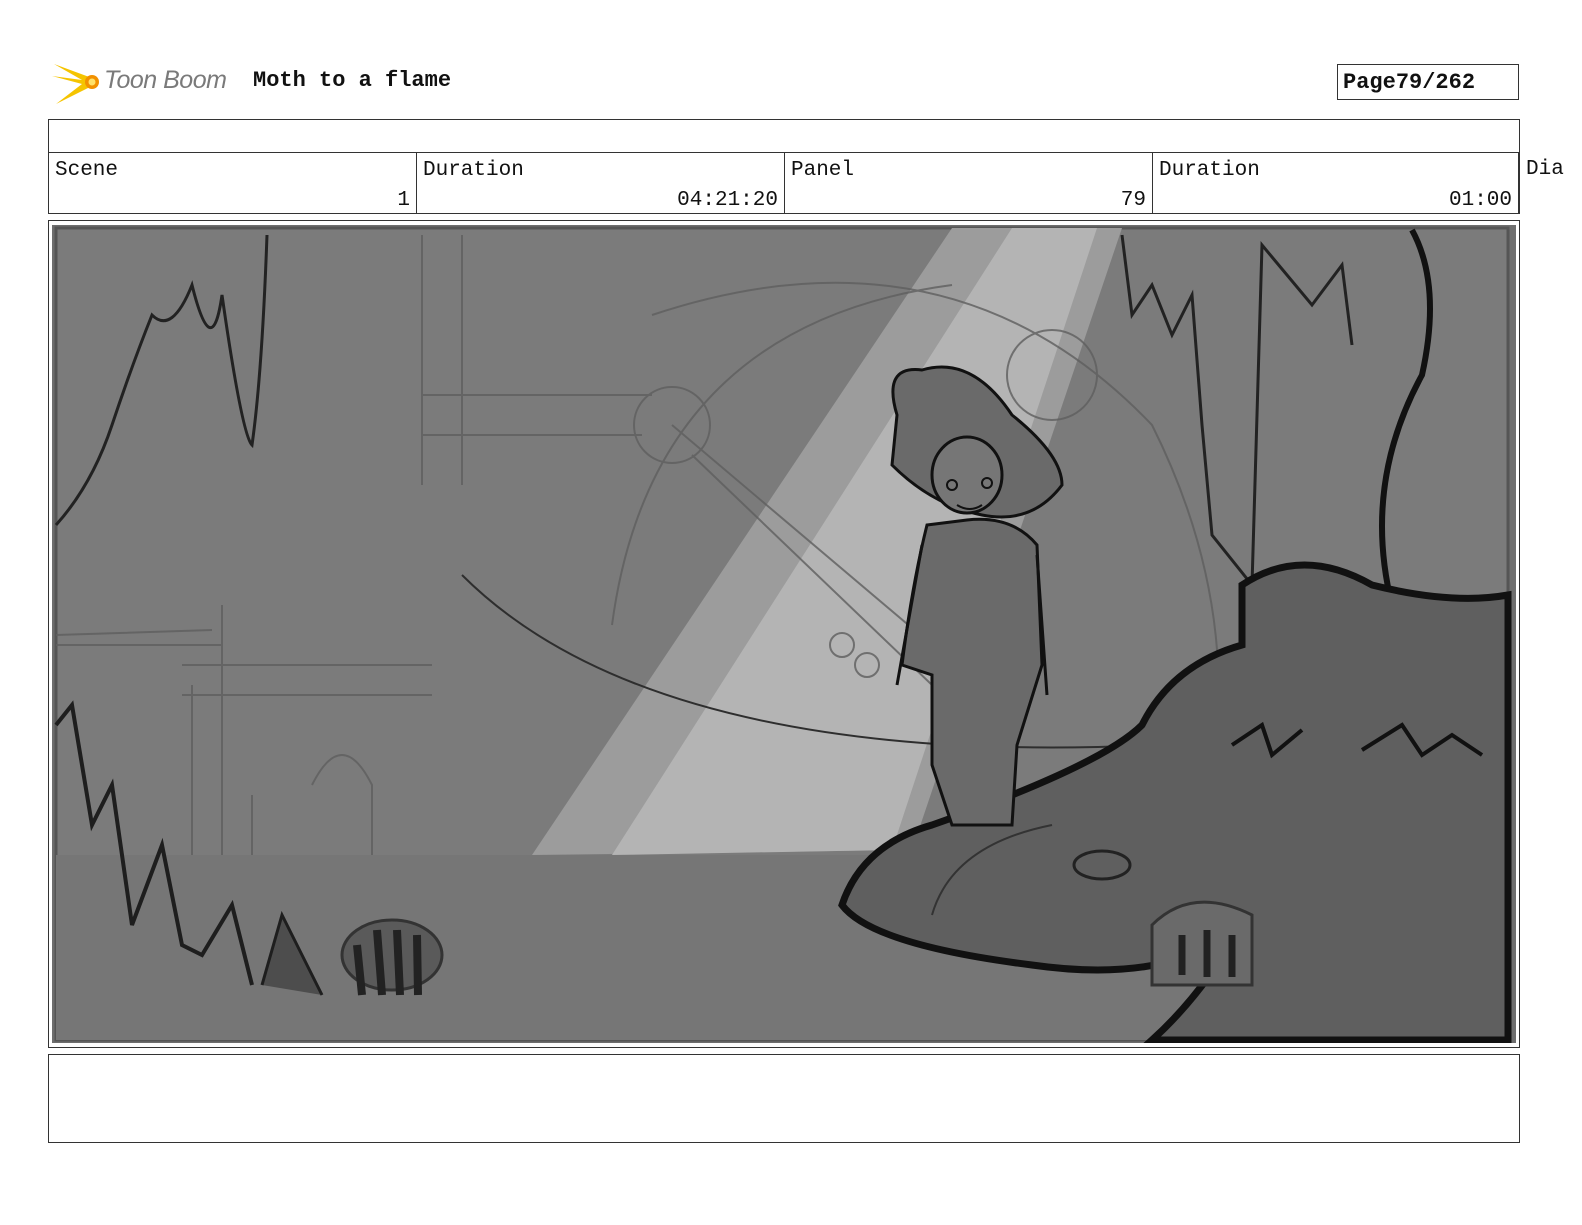 The width and height of the screenshot is (1582, 1225). What do you see at coordinates (823, 170) in the screenshot?
I see `panel-label: Panel` at bounding box center [823, 170].